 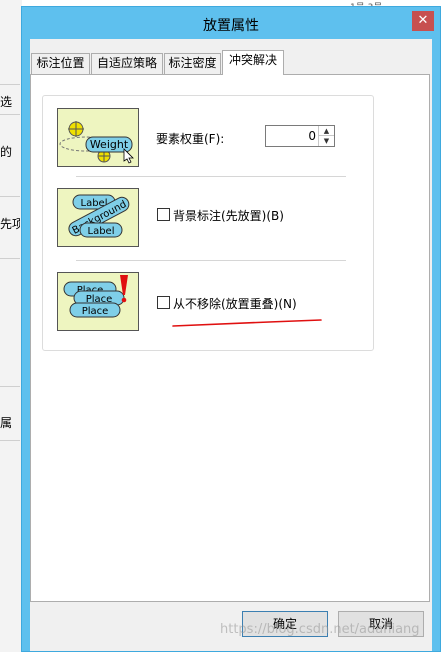 What do you see at coordinates (109, 144) in the screenshot?
I see `weight-pic-text: Weight` at bounding box center [109, 144].